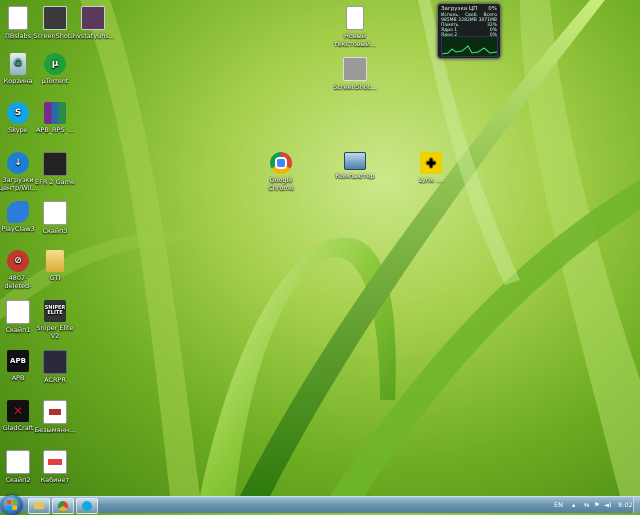 This screenshot has height=515, width=640. I want to click on volume-icon: ◄), so click(608, 505).